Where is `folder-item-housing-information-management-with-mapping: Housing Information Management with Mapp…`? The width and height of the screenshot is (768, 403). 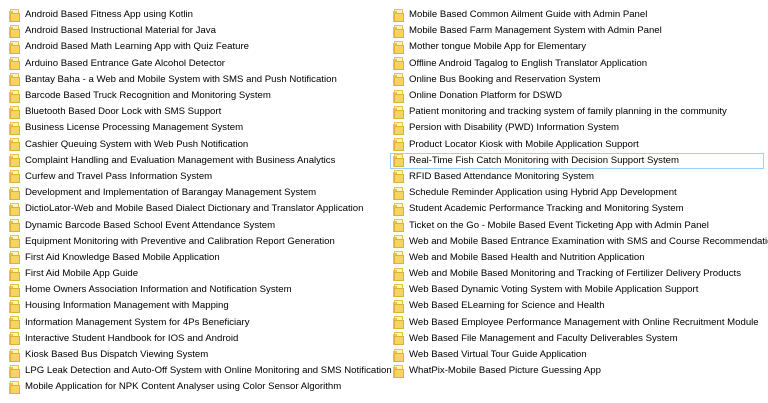 folder-item-housing-information-management-with-mapping: Housing Information Management with Mapp… is located at coordinates (195, 306).